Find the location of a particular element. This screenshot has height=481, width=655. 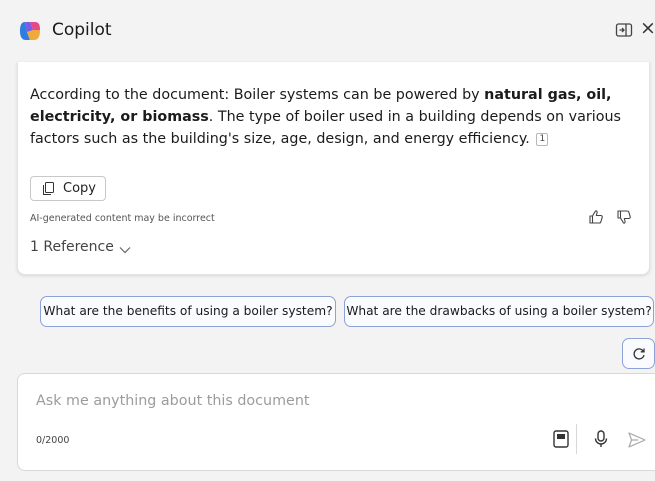

refresh-suggestions-button is located at coordinates (638, 353).